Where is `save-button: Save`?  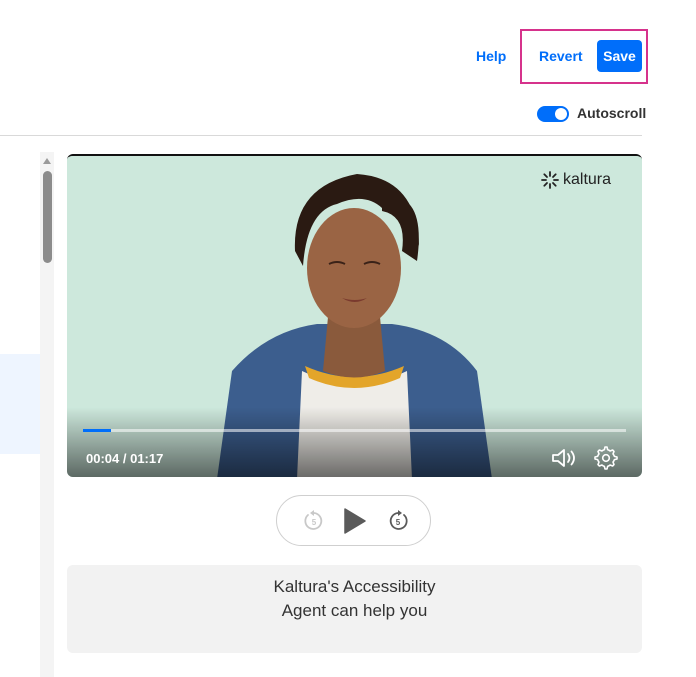
save-button: Save is located at coordinates (619, 56).